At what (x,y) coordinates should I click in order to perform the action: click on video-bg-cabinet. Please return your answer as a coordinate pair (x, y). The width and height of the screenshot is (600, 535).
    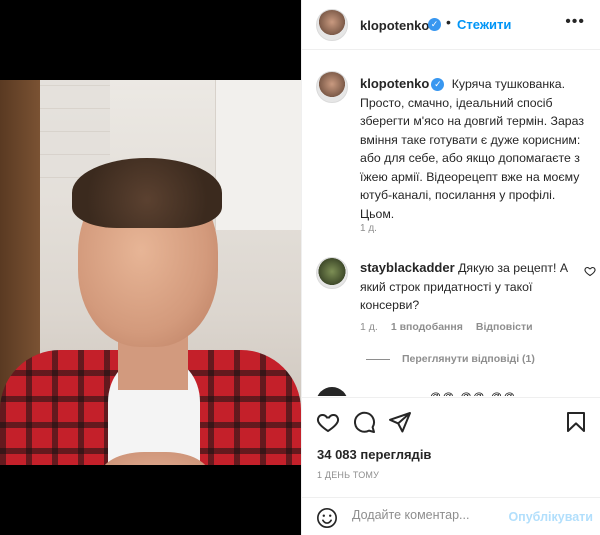
    Looking at the image, I should click on (258, 155).